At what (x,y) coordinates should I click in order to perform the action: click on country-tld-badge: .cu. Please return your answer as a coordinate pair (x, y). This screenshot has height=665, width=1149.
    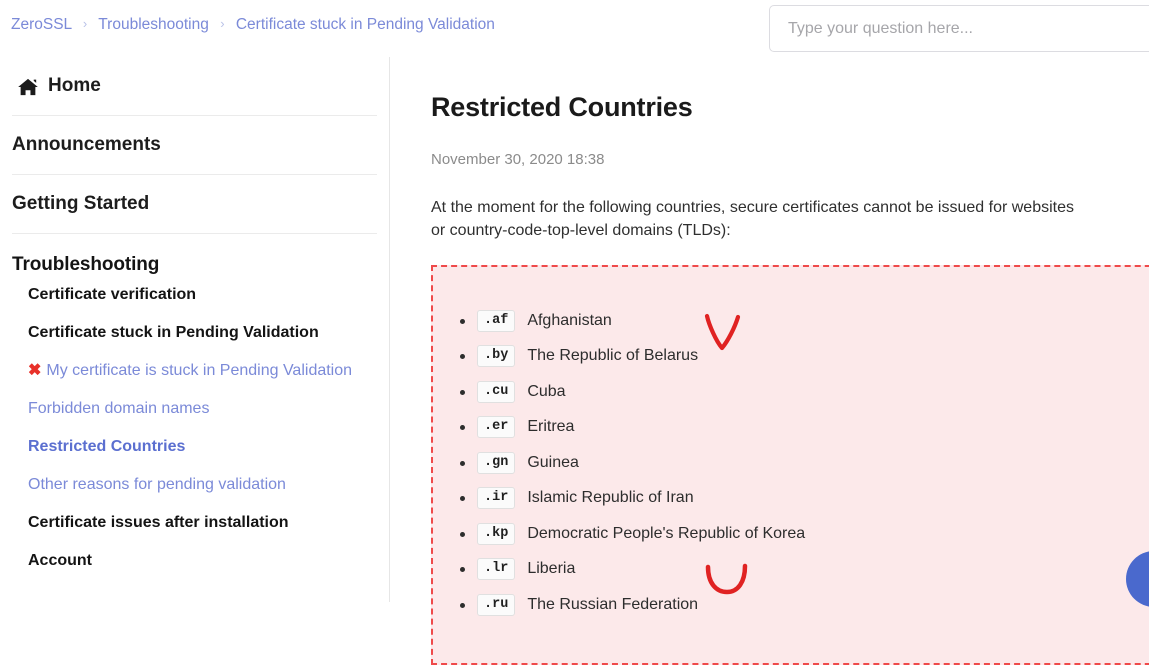
    Looking at the image, I should click on (496, 391).